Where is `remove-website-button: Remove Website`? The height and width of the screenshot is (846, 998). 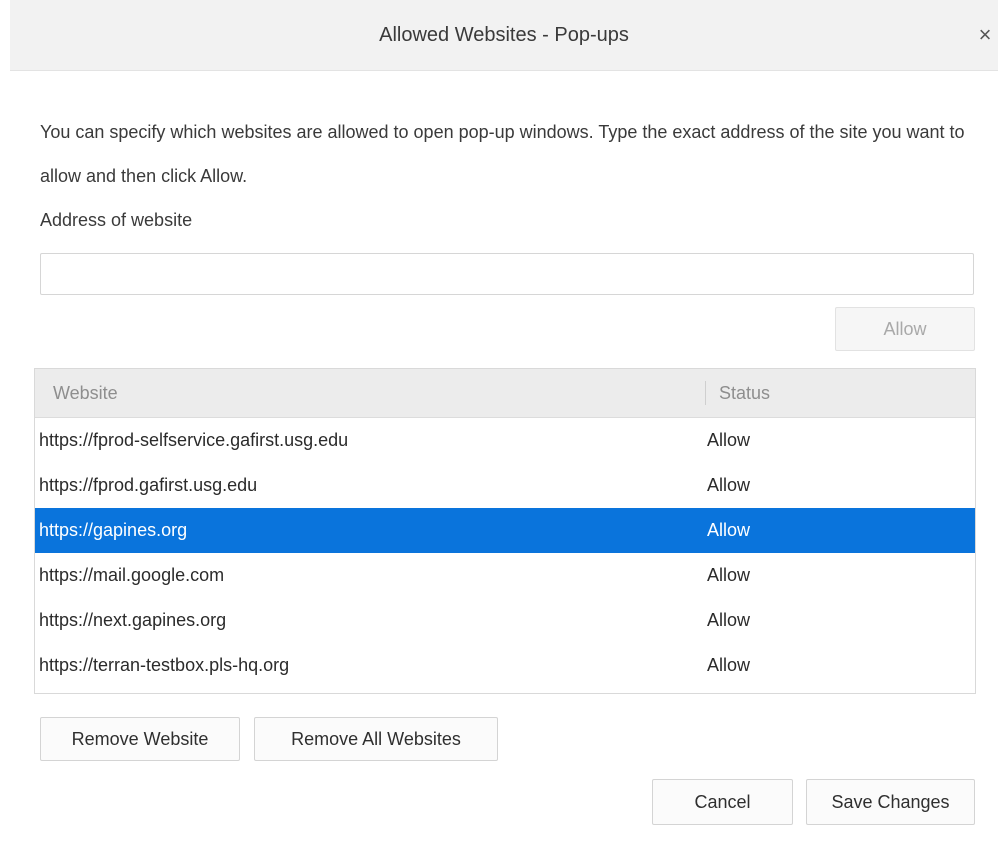 remove-website-button: Remove Website is located at coordinates (140, 739).